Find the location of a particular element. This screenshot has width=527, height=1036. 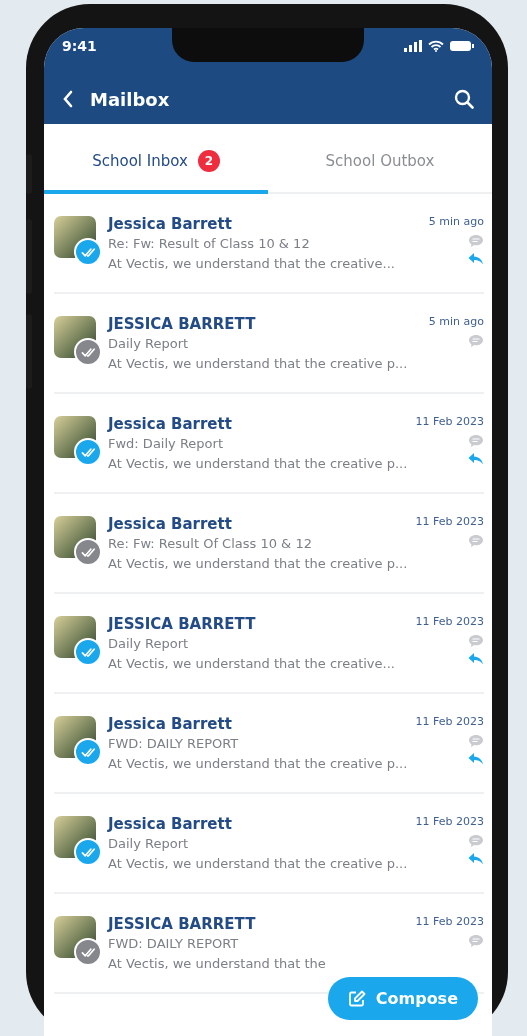

tab: School Inbox 2 is located at coordinates (156, 159).